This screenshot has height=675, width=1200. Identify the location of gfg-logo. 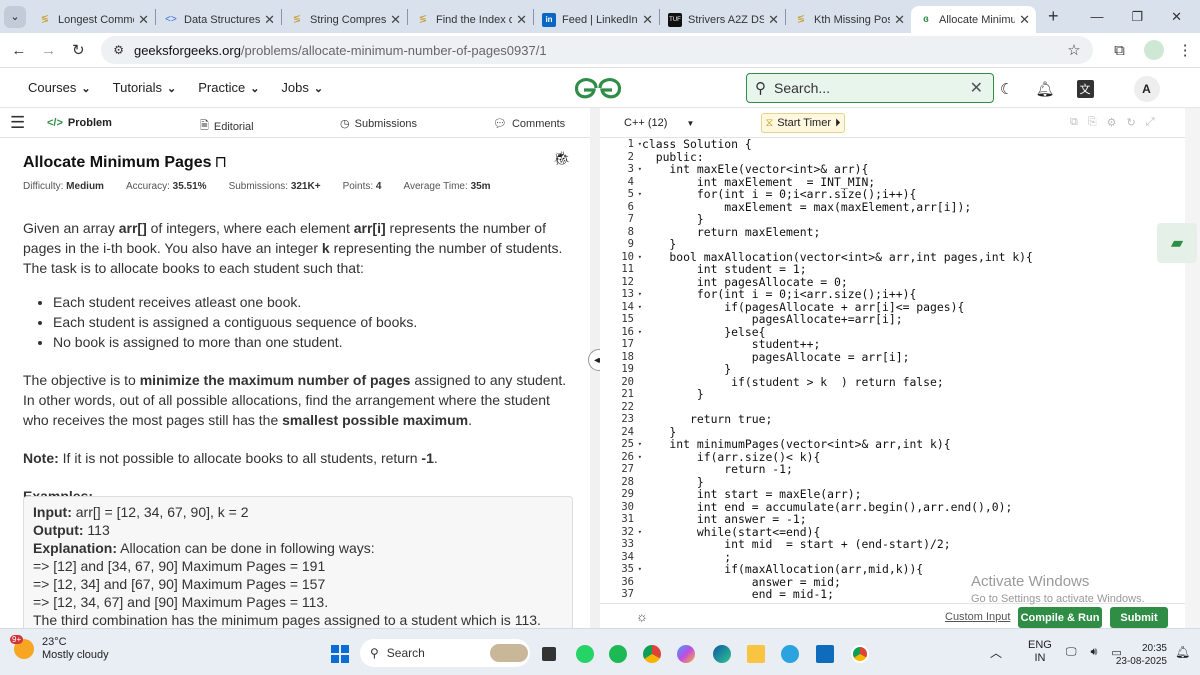
(598, 88).